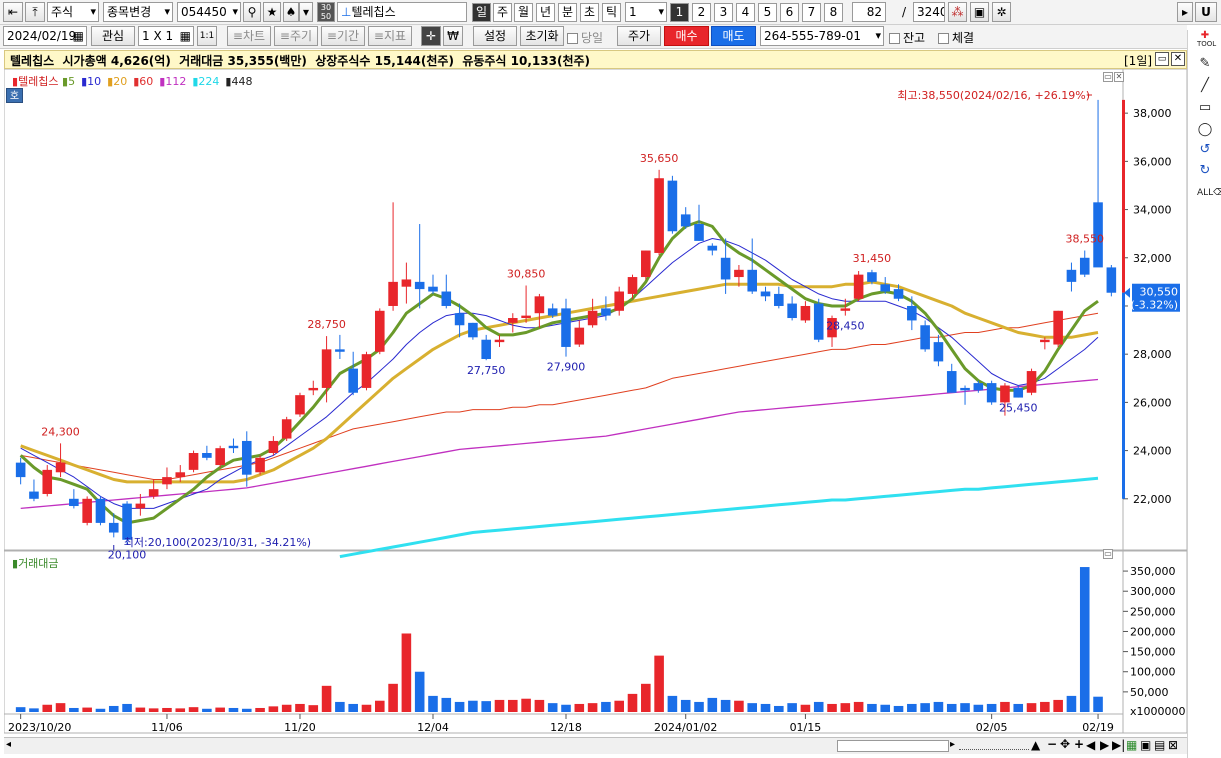 The width and height of the screenshot is (1221, 758). I want to click on play-forward-icon: ▶, so click(1104, 745).